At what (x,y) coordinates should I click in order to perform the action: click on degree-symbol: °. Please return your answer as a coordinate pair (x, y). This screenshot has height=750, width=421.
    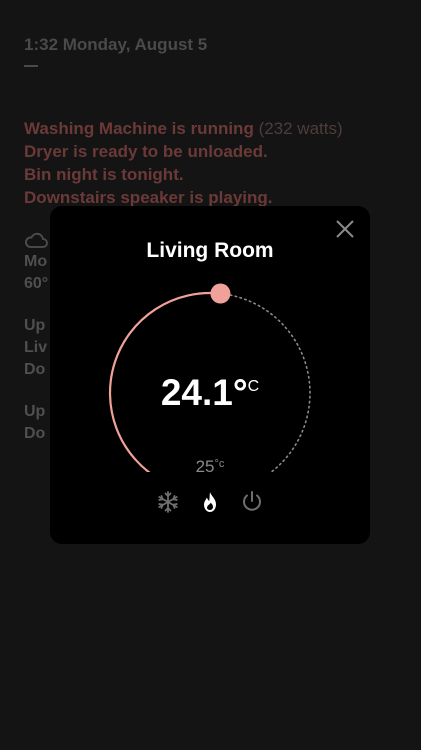
    Looking at the image, I should click on (240, 392).